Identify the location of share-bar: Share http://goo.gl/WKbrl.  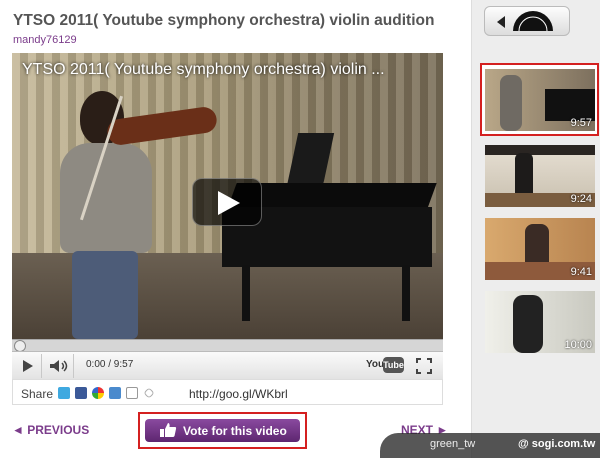
(227, 392).